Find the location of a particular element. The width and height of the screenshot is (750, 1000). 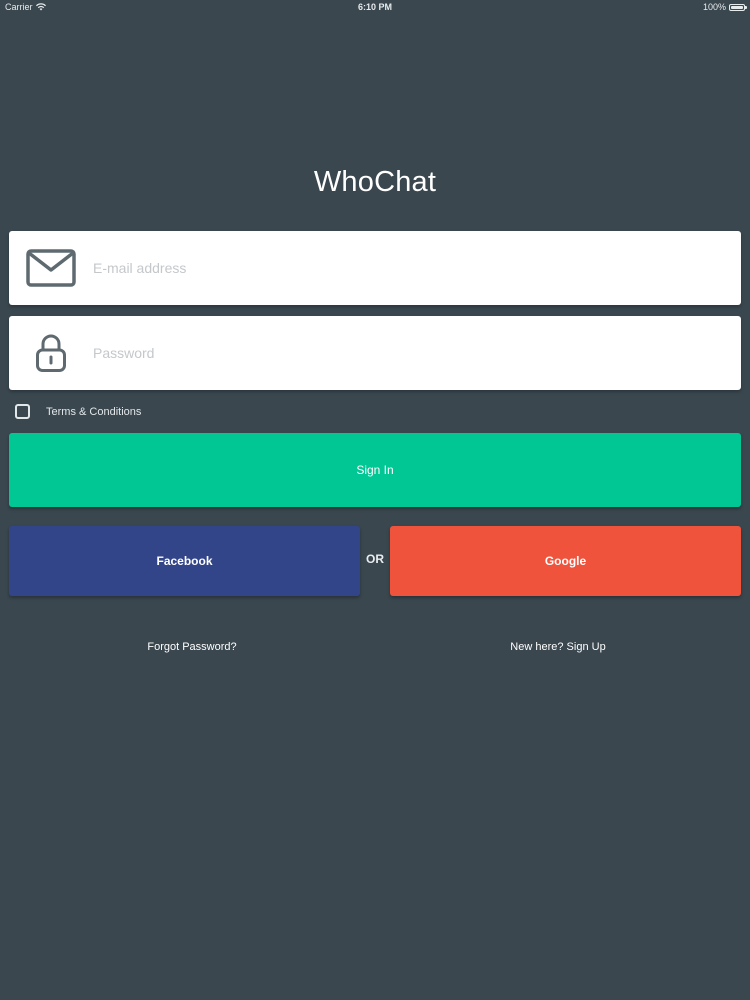

battery-indicator: 100% is located at coordinates (724, 7).